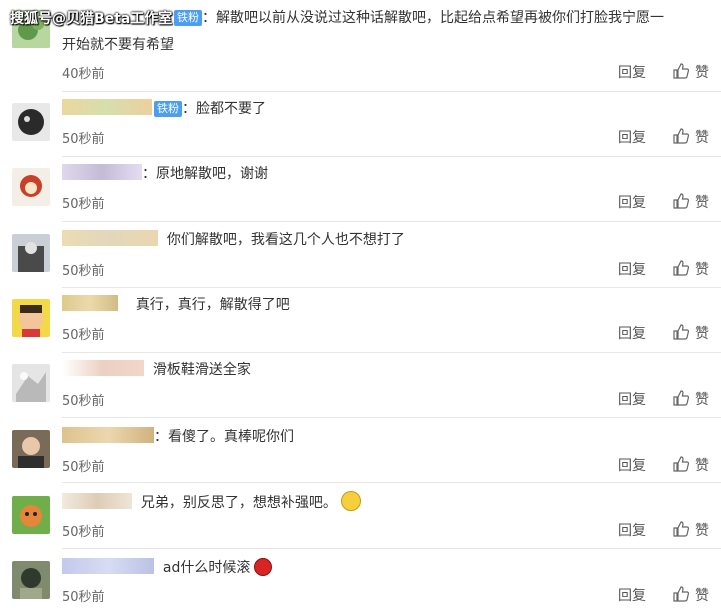 The image size is (721, 614). I want to click on comment-line: 铁粉 ：脸都不要了, so click(164, 109).